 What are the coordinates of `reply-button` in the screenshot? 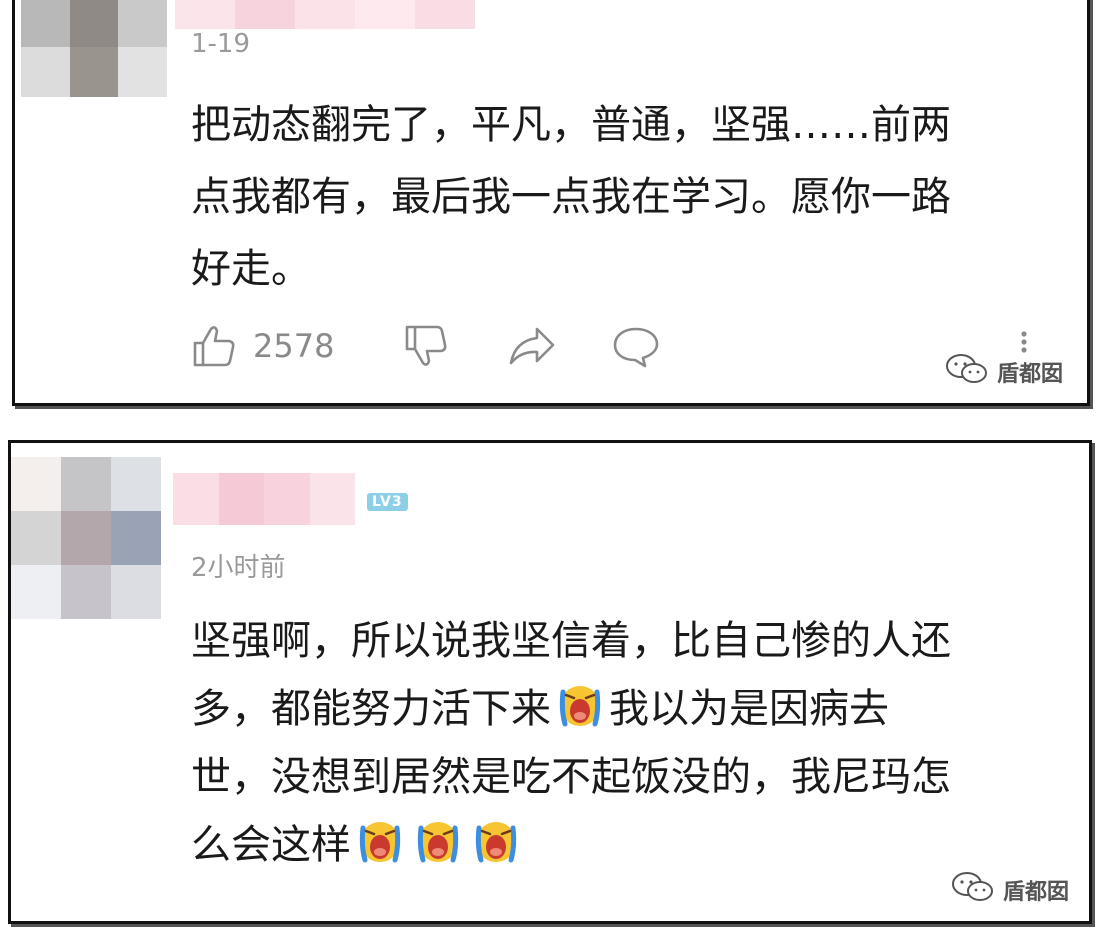 It's located at (636, 346).